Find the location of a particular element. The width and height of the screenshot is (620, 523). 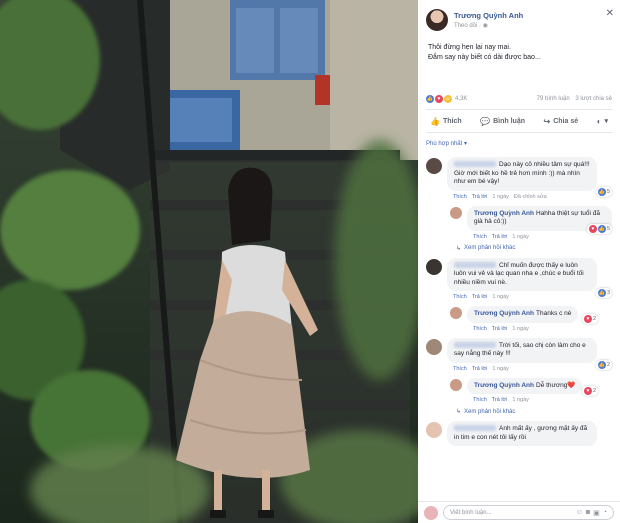

comment-bubble: Trương Quỳnh Anh Thanks c nè is located at coordinates (523, 314).